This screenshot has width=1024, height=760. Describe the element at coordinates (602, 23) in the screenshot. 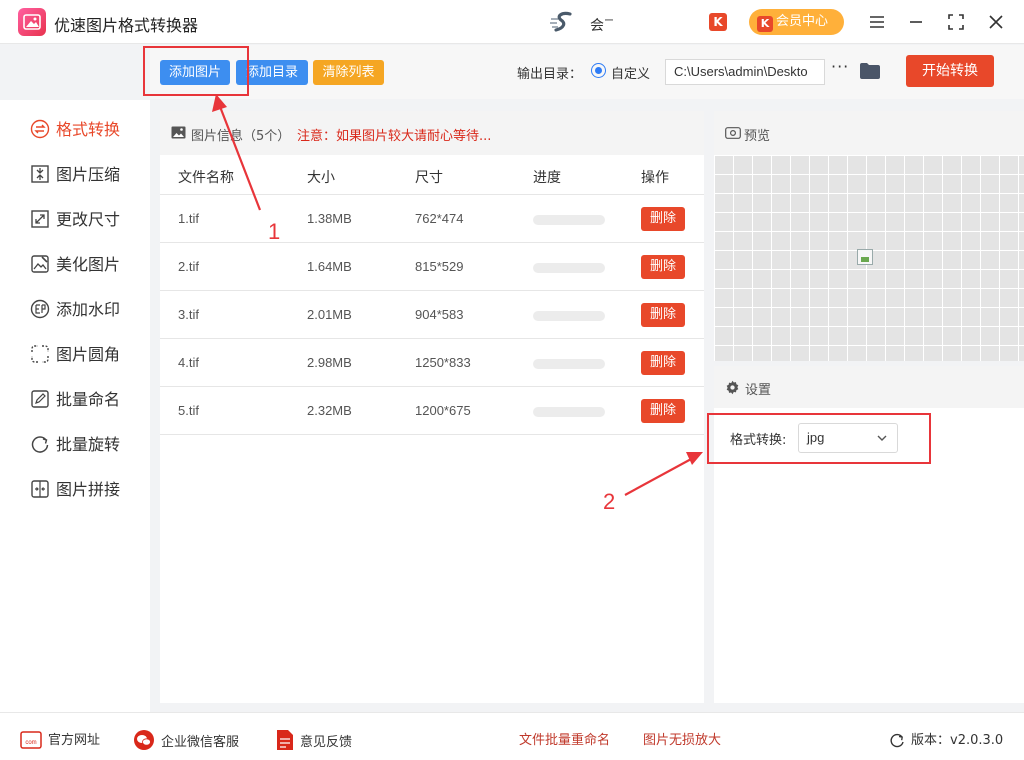

I see `user-name: 会ー` at that location.